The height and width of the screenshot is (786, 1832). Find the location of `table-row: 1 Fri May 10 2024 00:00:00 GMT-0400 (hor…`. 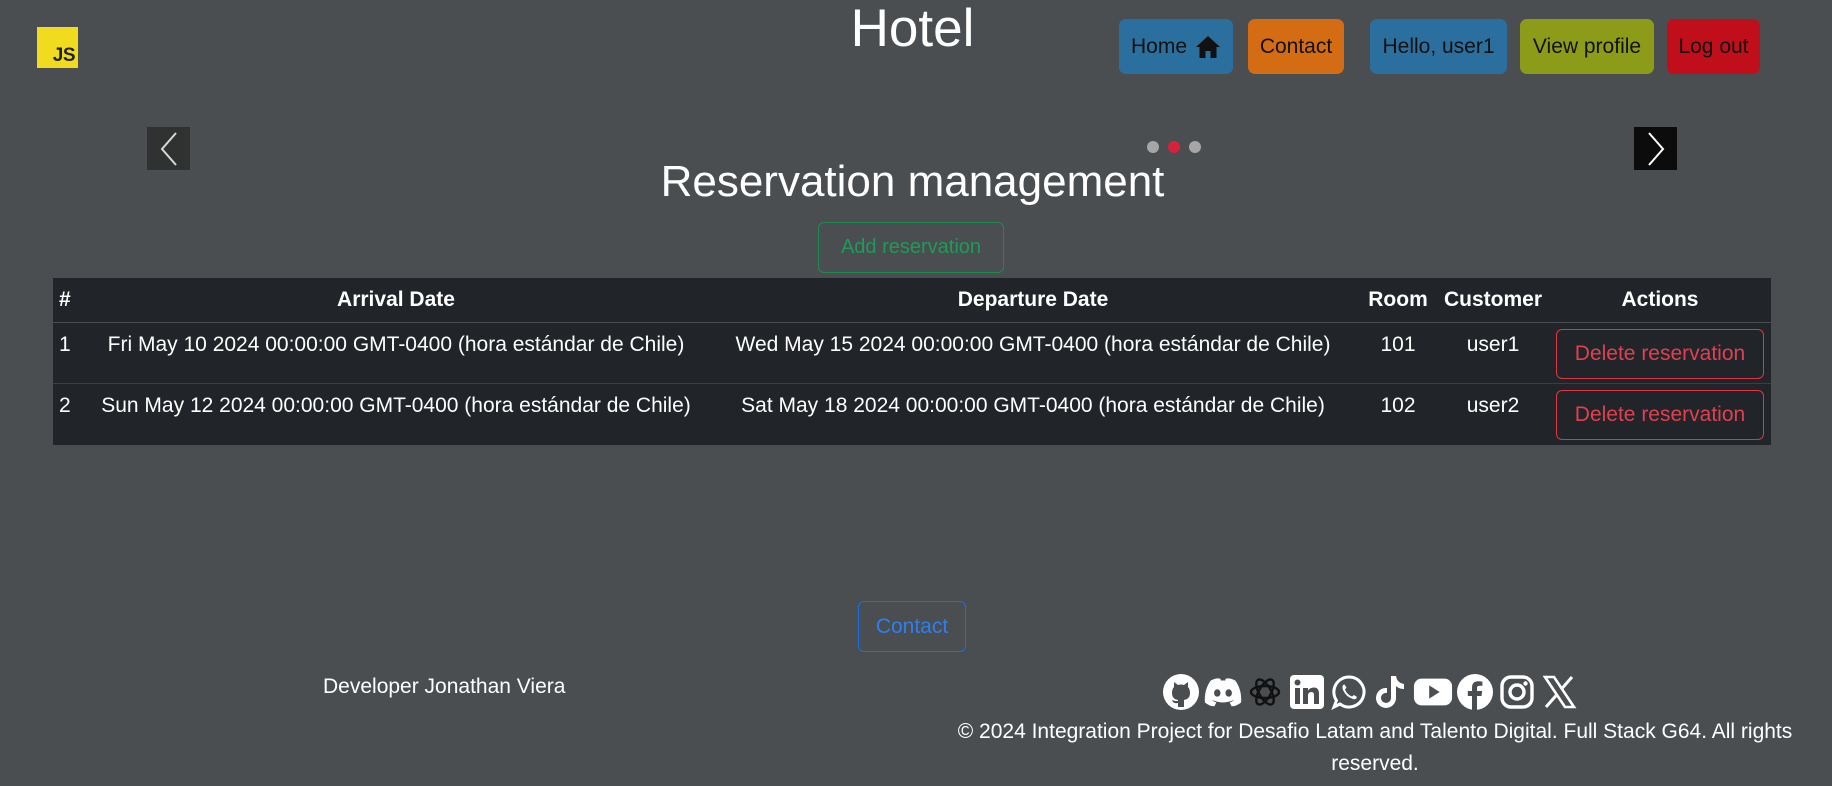

table-row: 1 Fri May 10 2024 00:00:00 GMT-0400 (hor… is located at coordinates (912, 353).